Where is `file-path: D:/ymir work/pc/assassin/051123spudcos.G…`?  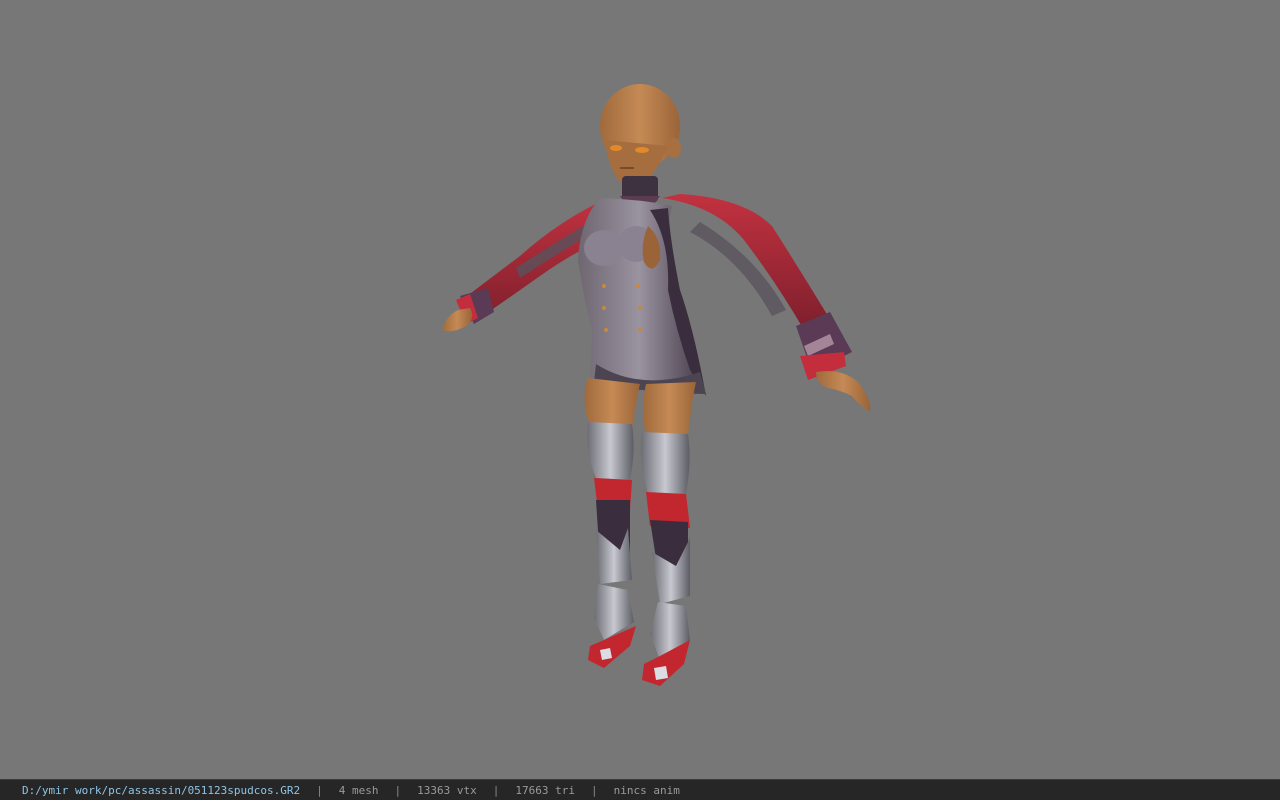 file-path: D:/ymir work/pc/assassin/051123spudcos.G… is located at coordinates (161, 790).